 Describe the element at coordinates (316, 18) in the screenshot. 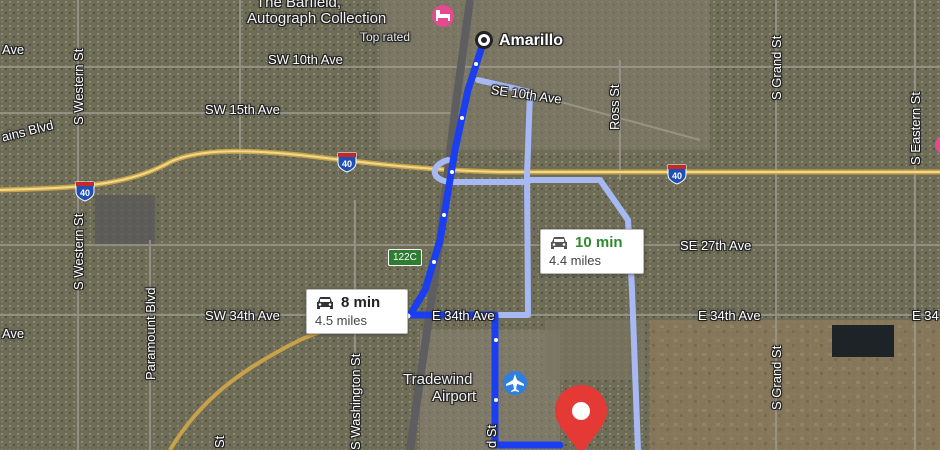

I see `hotel-name-line2: Autograph Collection` at that location.